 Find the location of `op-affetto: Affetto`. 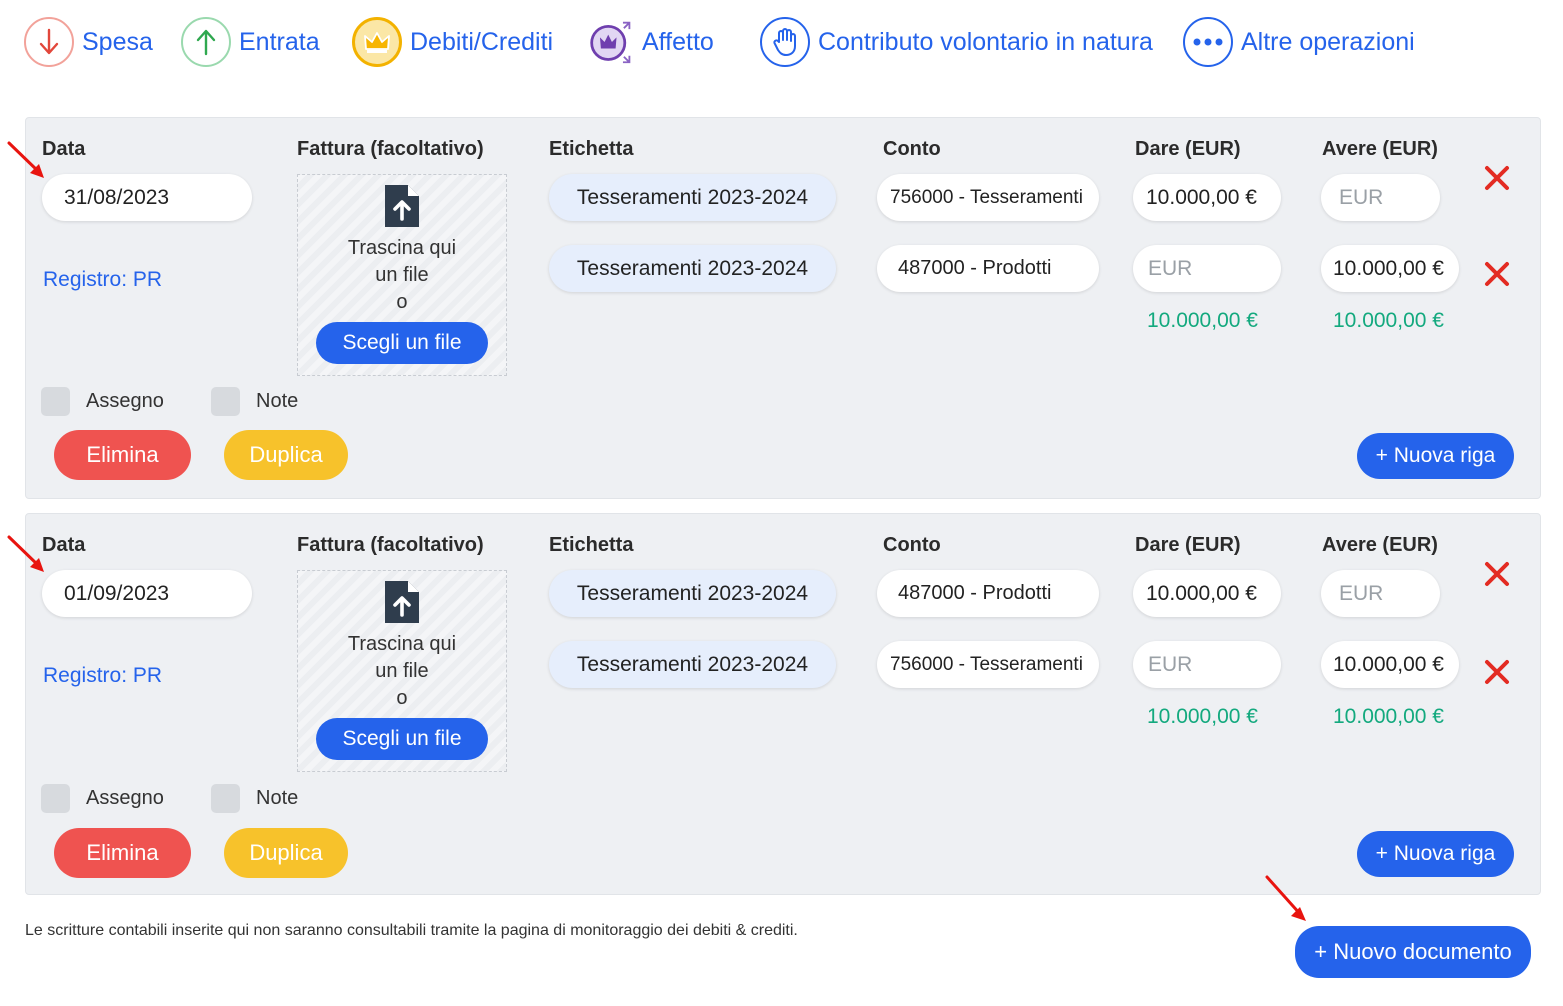

op-affetto: Affetto is located at coordinates (651, 42).